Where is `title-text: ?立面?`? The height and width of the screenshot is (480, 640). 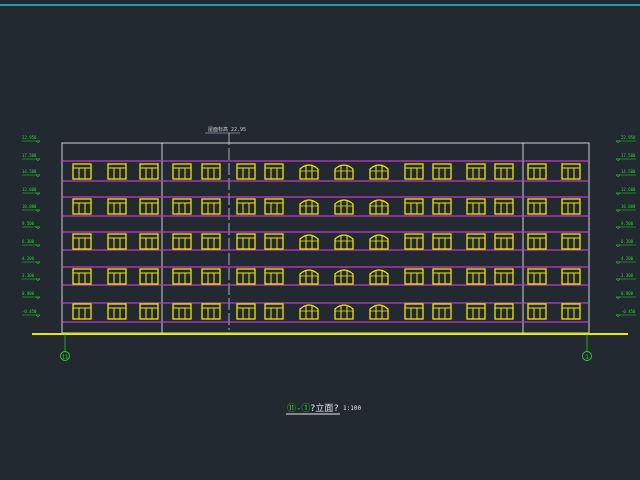 title-text: ?立面? is located at coordinates (324, 408).